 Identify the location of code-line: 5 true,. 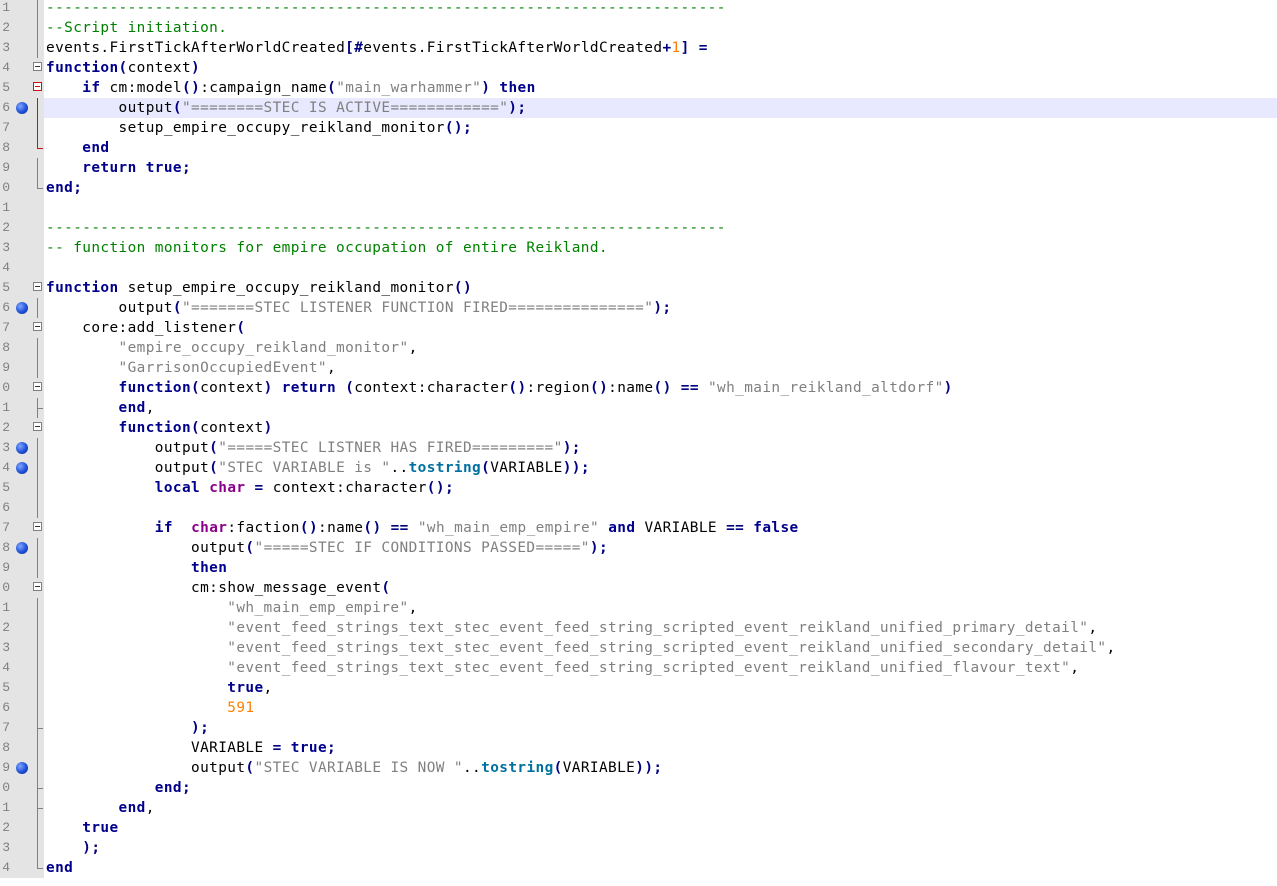
(638, 688).